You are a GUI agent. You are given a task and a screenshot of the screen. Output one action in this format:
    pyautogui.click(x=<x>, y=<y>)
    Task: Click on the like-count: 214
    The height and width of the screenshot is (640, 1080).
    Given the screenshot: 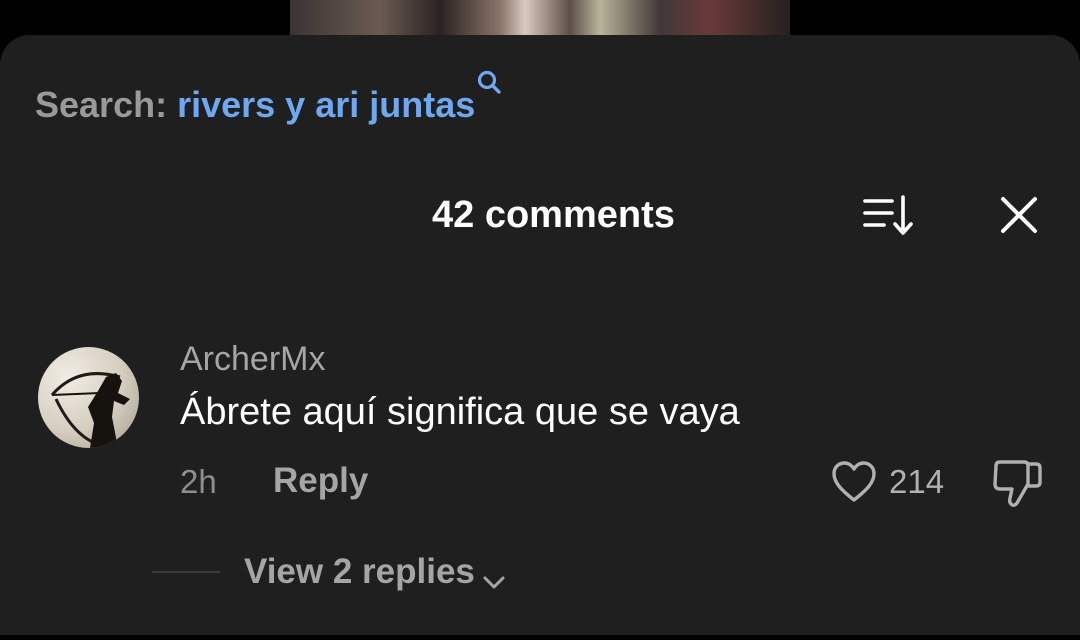 What is the action you would take?
    pyautogui.click(x=917, y=481)
    